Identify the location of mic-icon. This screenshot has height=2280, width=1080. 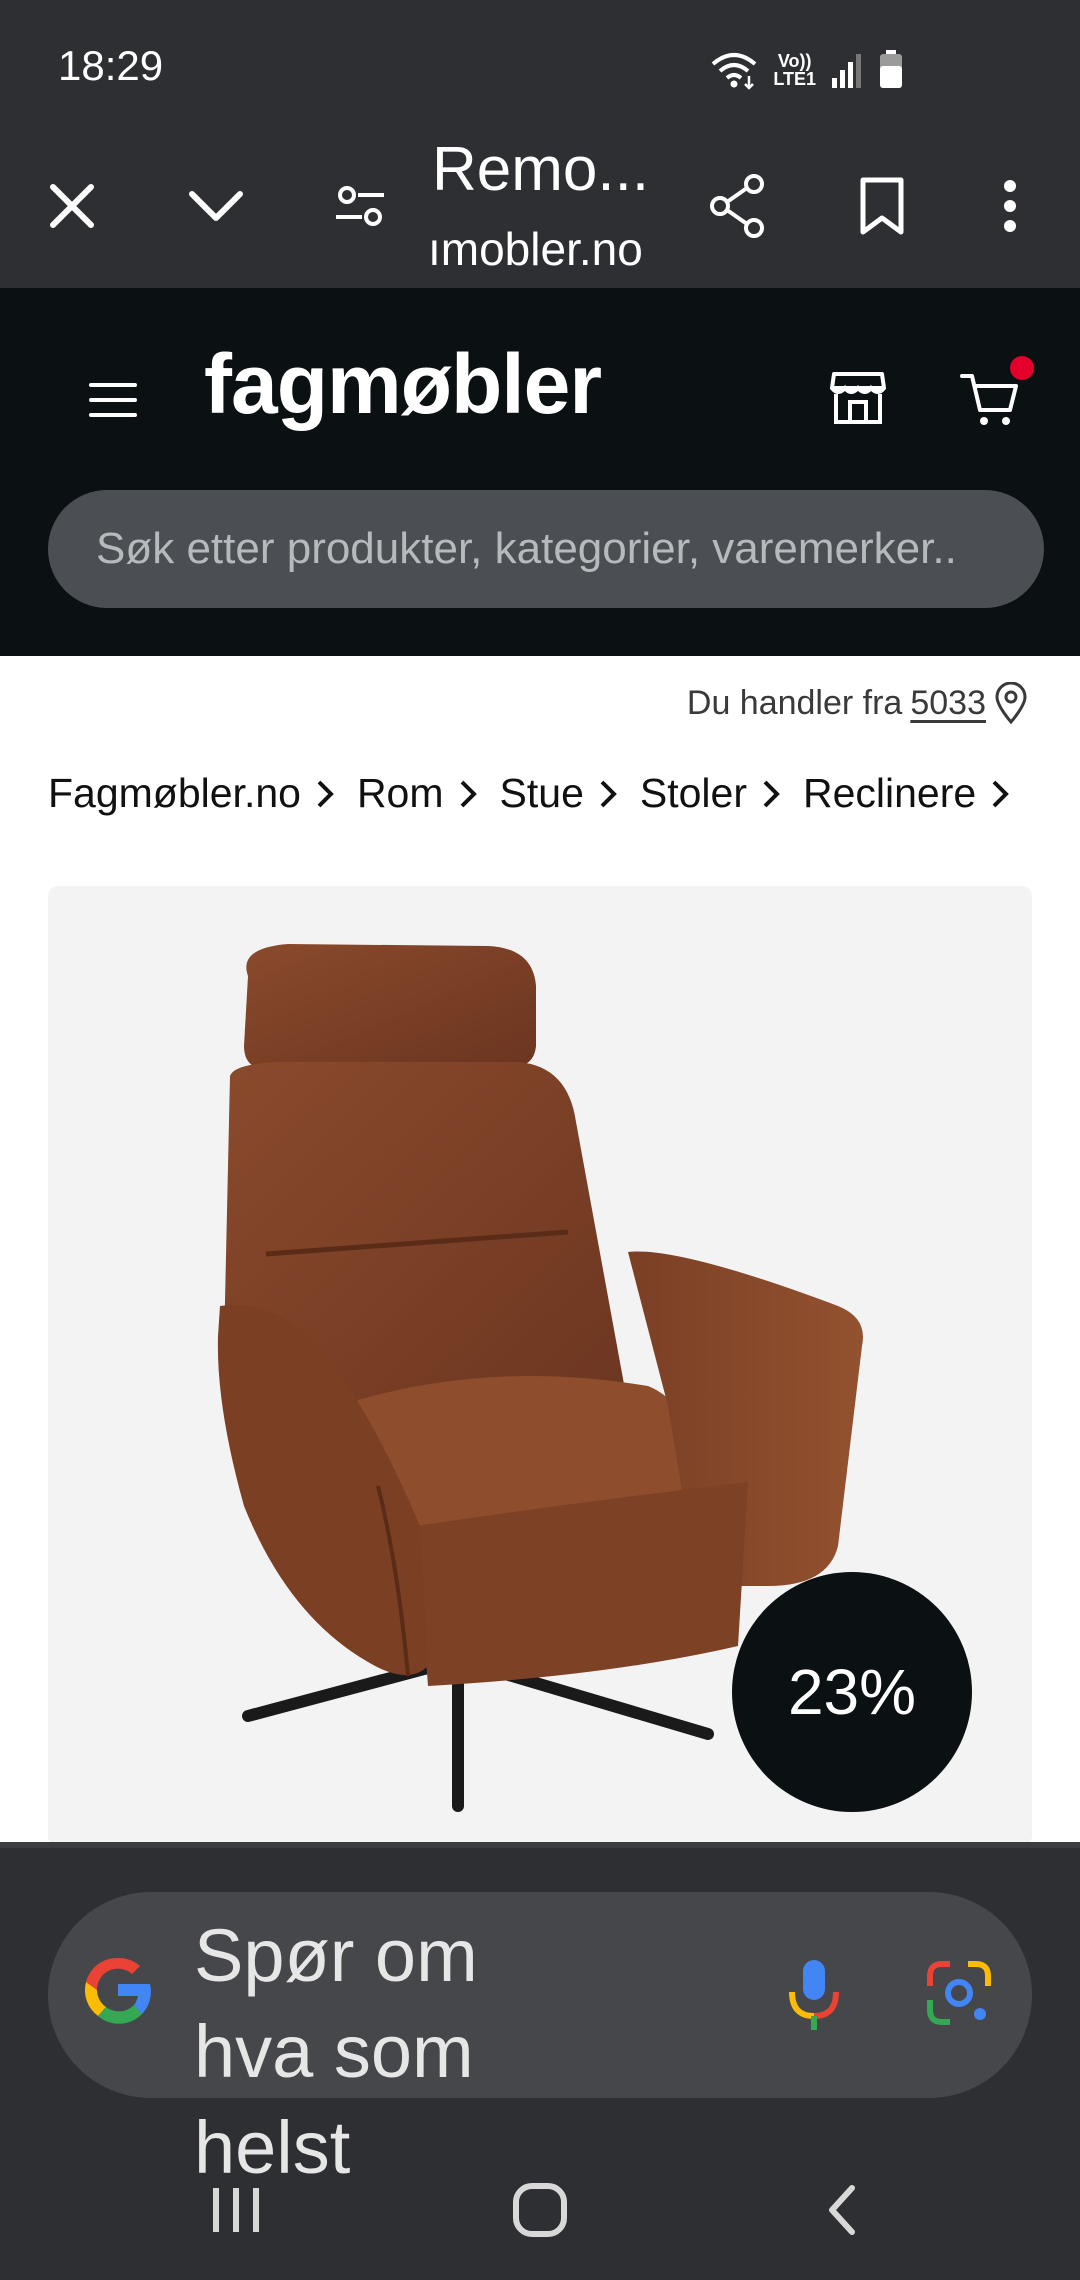
(814, 1996).